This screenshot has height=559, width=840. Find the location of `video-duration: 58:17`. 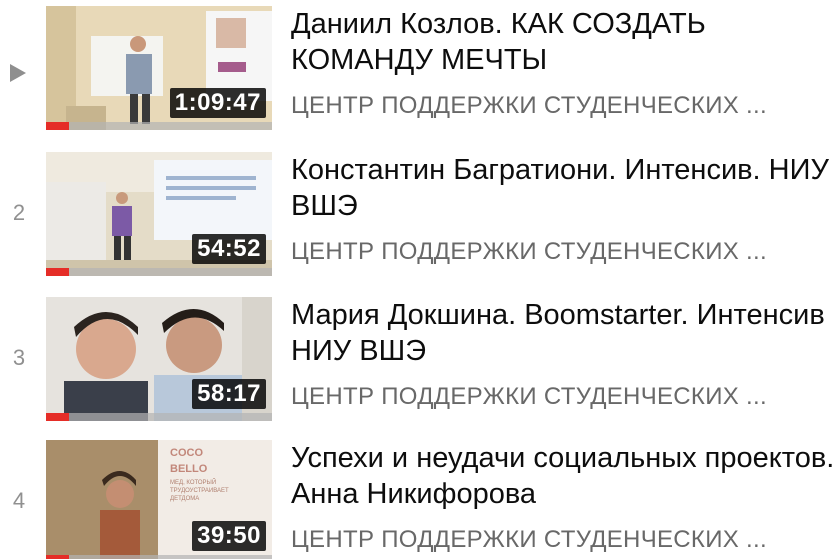

video-duration: 58:17 is located at coordinates (229, 394).